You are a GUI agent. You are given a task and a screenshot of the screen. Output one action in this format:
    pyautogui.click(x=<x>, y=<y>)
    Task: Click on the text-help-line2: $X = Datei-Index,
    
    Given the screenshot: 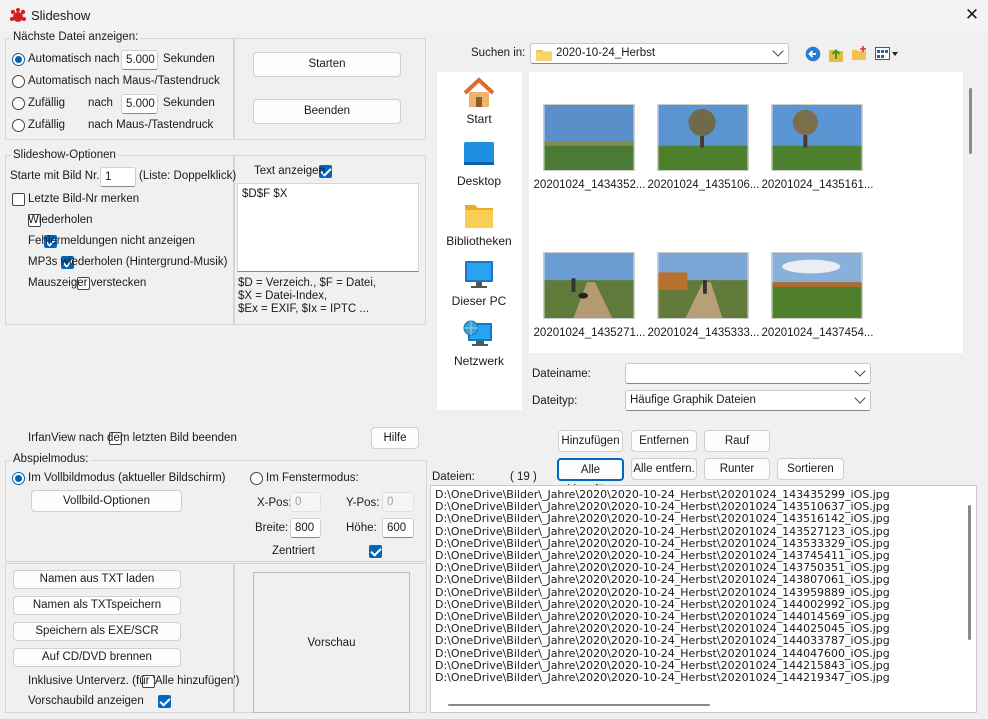 What is the action you would take?
    pyautogui.click(x=283, y=296)
    